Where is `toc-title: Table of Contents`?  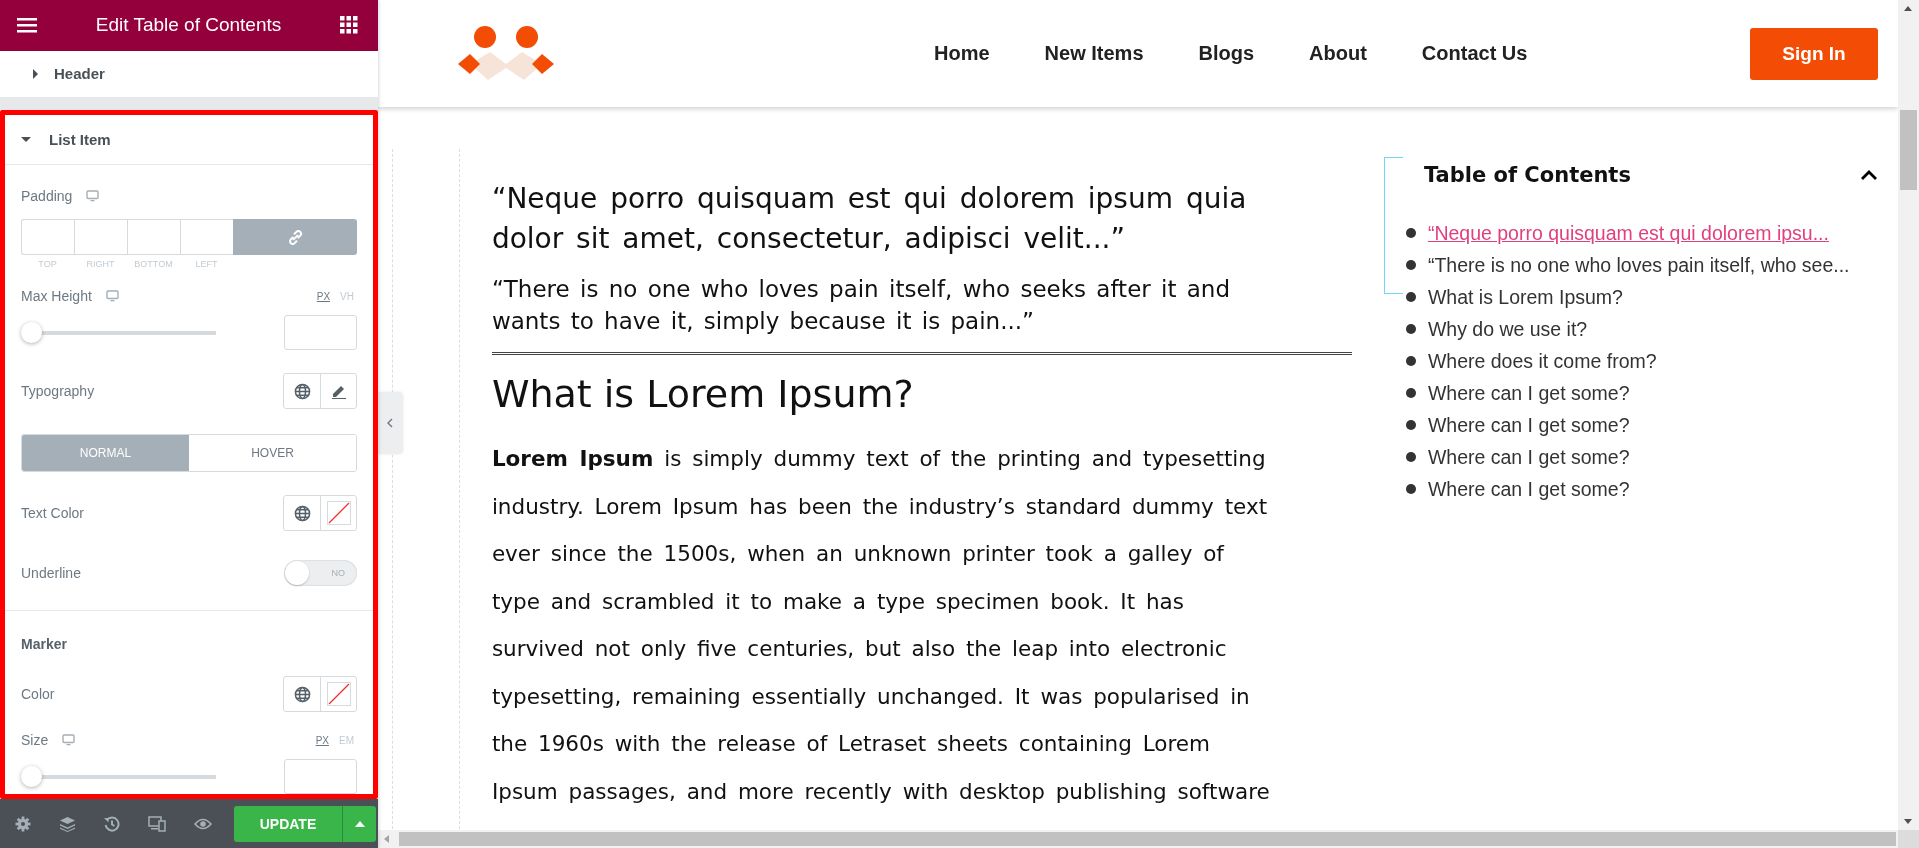
toc-title: Table of Contents is located at coordinates (1527, 175).